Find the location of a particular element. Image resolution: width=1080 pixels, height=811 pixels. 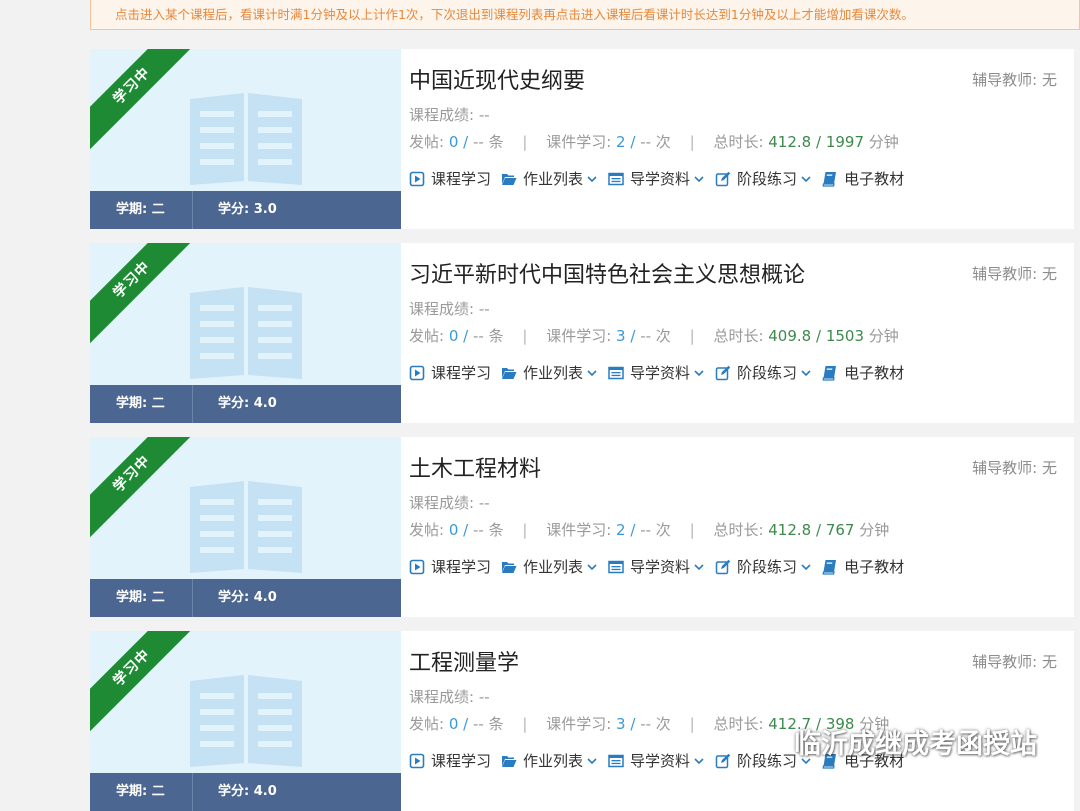

watermark: 临沂成继成考函授站 is located at coordinates (894, 741).